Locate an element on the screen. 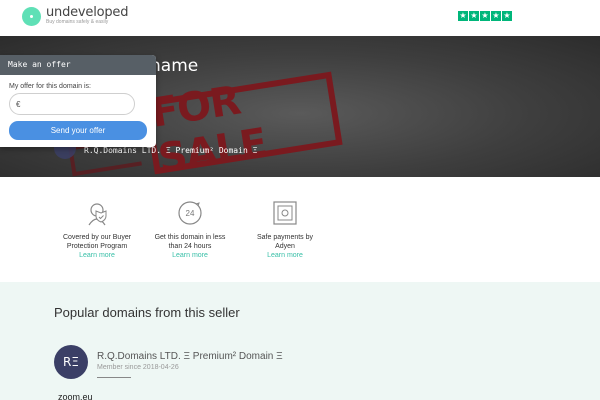 The image size is (600, 400). feature-text-line2: Adyen is located at coordinates (285, 246).